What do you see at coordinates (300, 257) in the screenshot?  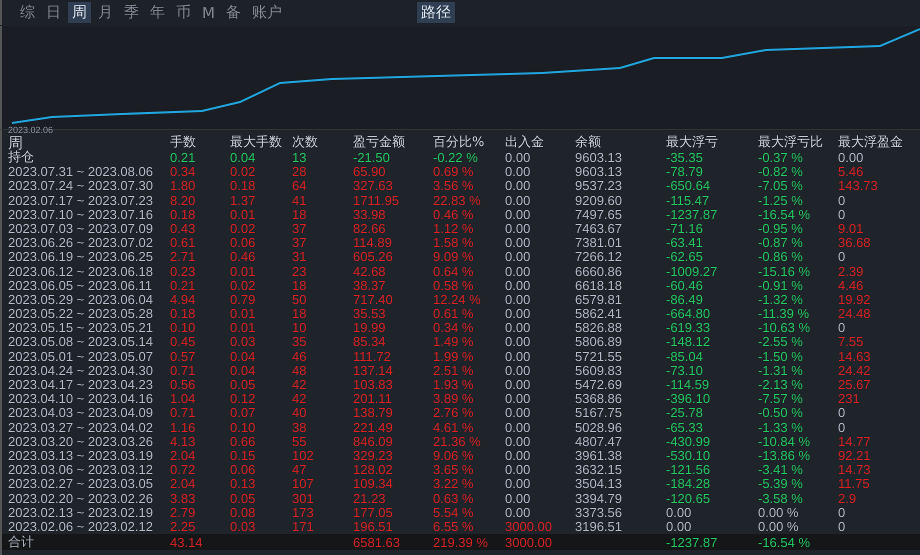 I see `table-cell-text: 31` at bounding box center [300, 257].